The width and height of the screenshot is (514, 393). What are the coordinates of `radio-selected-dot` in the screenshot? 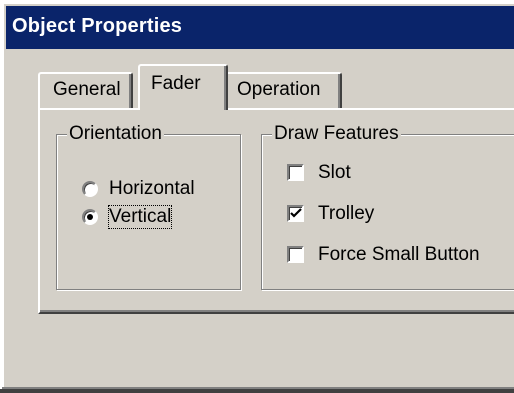 It's located at (90, 217).